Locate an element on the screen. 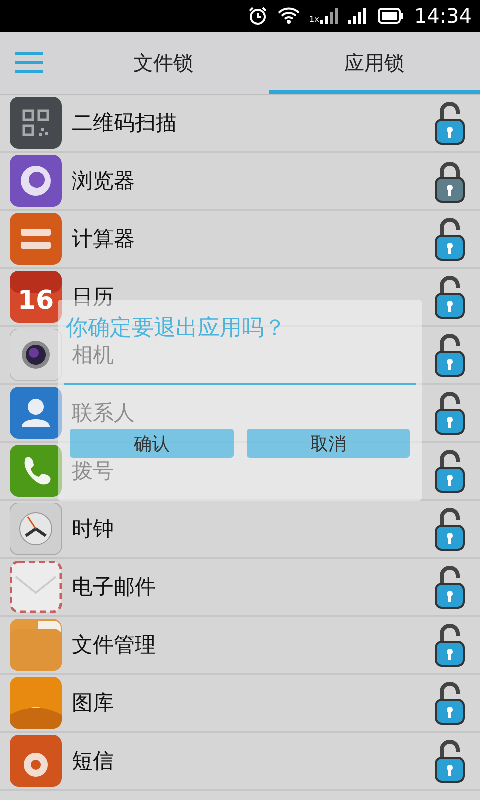 The width and height of the screenshot is (480, 800). app-name: 二维码扫描 is located at coordinates (124, 123).